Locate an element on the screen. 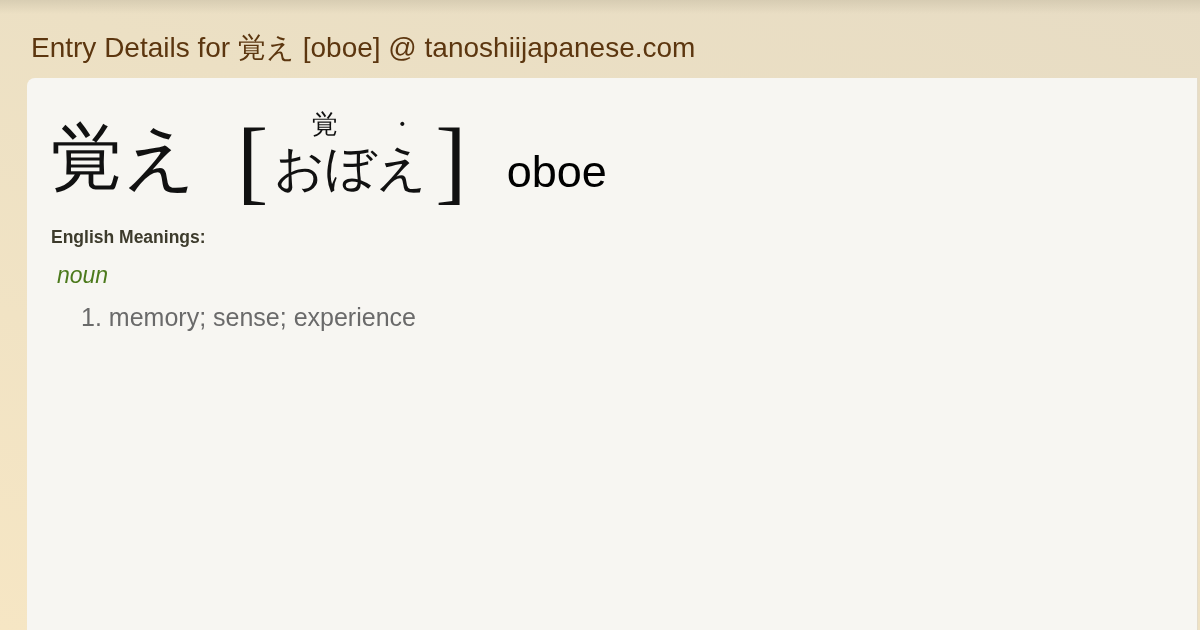 This screenshot has height=630, width=1200. sense-text: memory; sense; experience is located at coordinates (262, 317).